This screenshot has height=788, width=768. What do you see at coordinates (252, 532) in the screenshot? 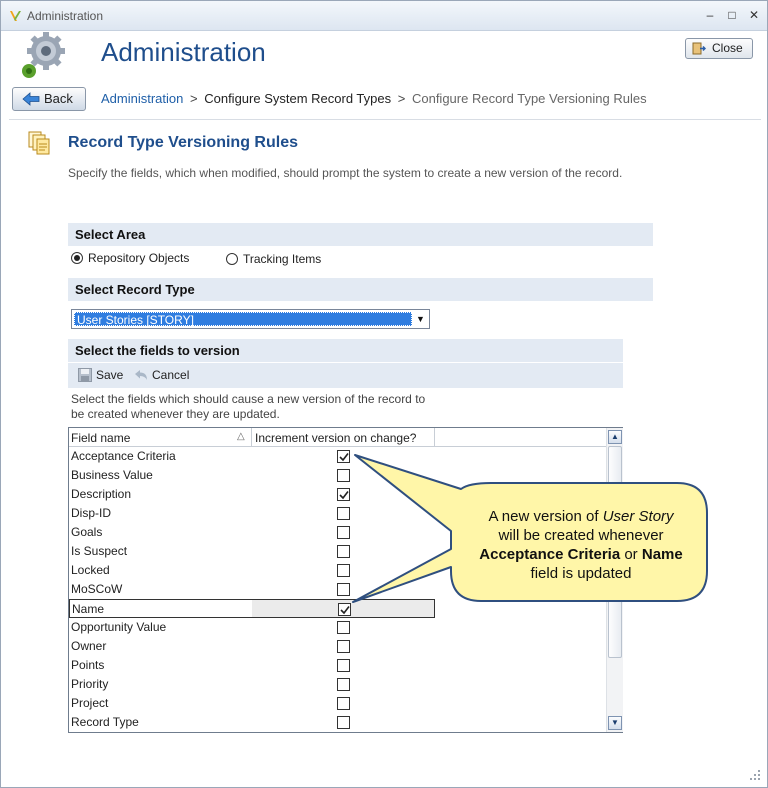
I see `table-row: Goals` at bounding box center [252, 532].